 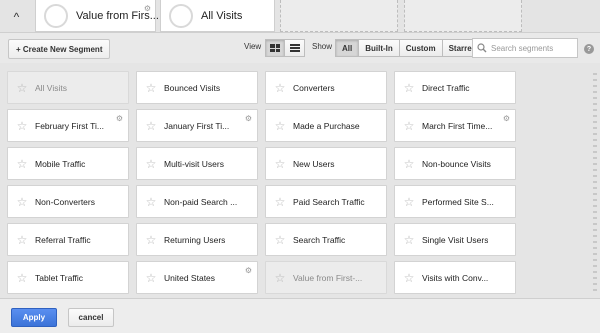 I want to click on segment-name: Paid Search Traffic, so click(x=329, y=201).